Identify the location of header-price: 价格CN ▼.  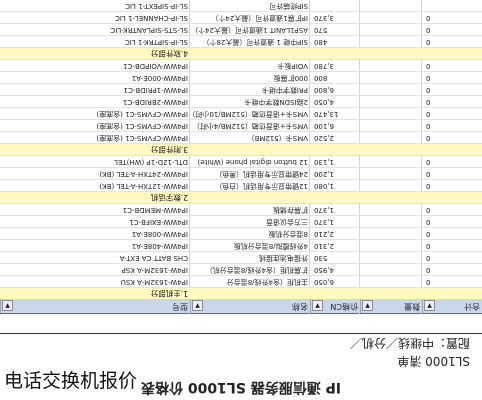
(335, 306).